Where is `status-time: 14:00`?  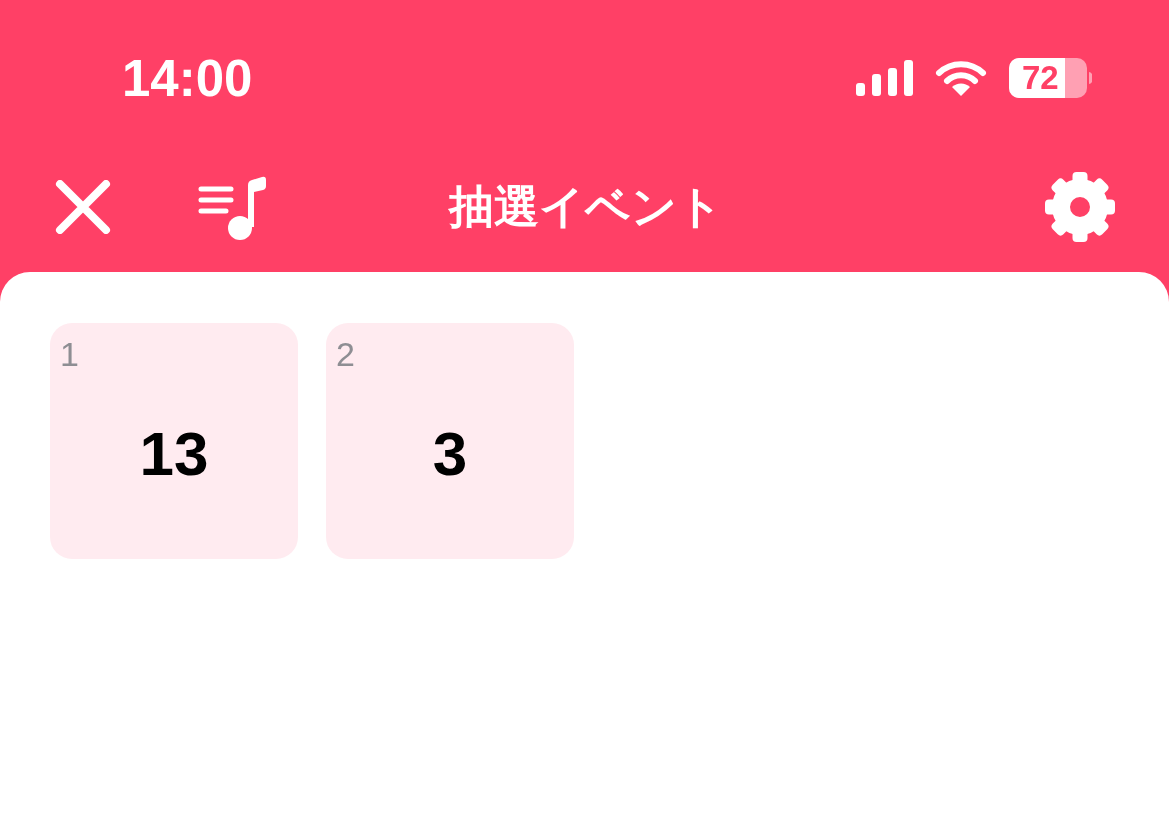
status-time: 14:00 is located at coordinates (187, 78).